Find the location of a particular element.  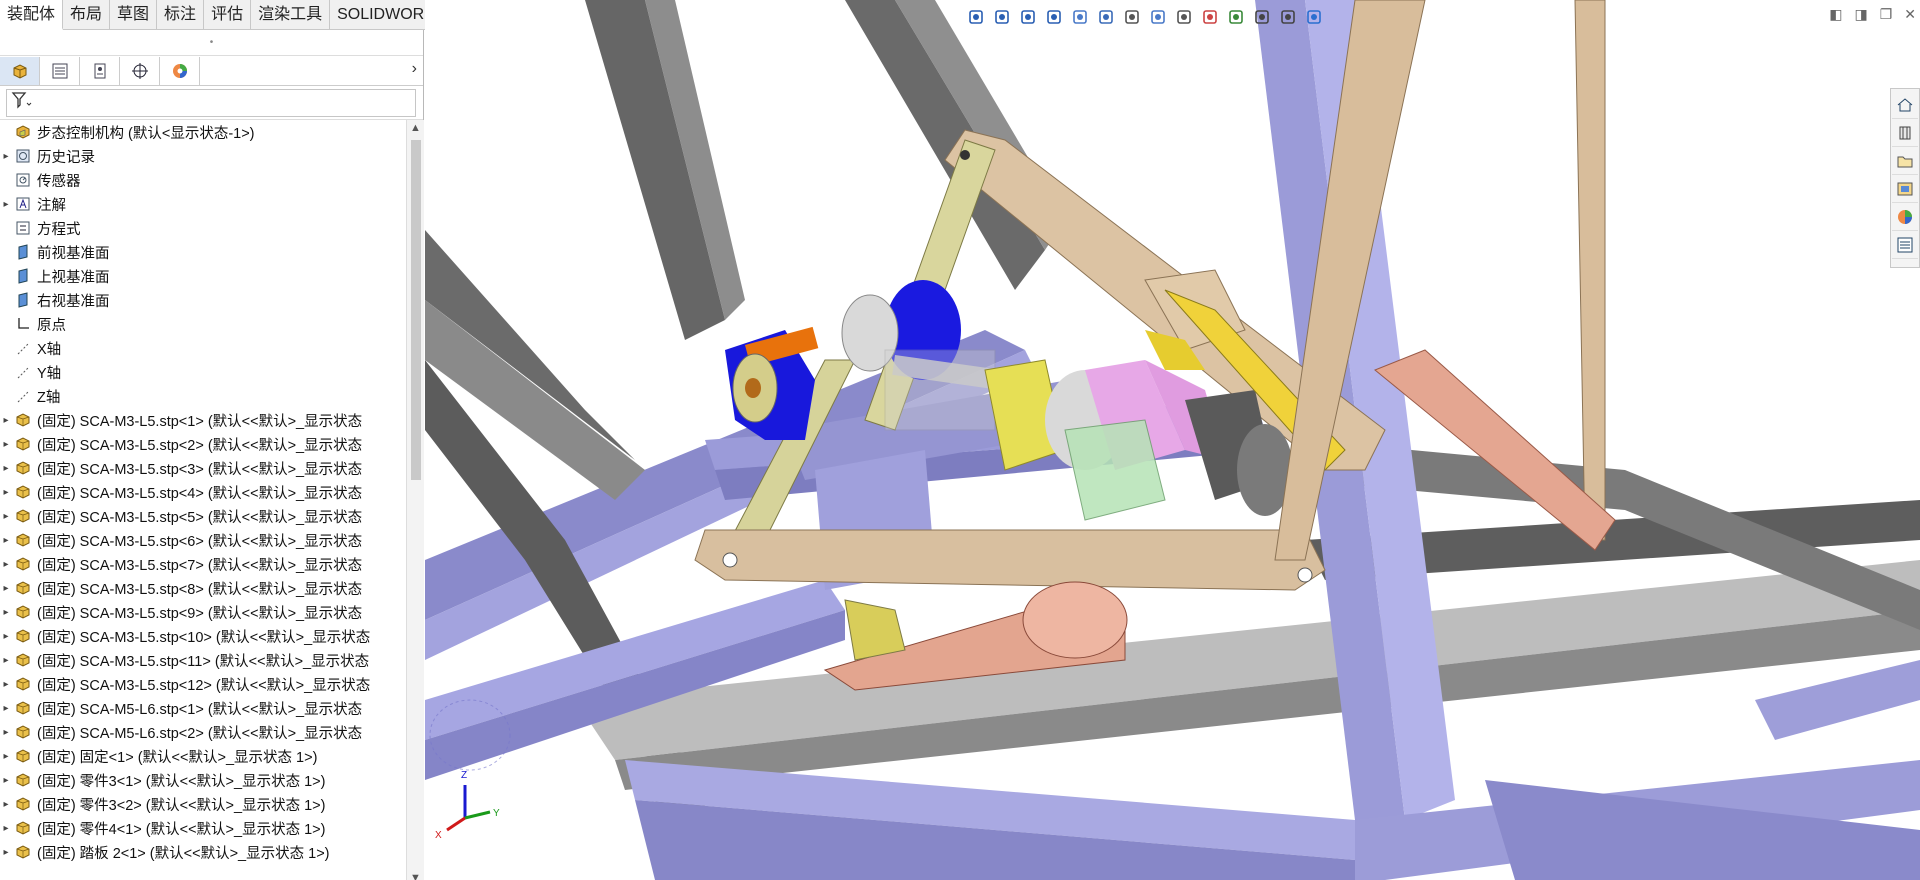

feature-manager-icon is located at coordinates (20, 70).